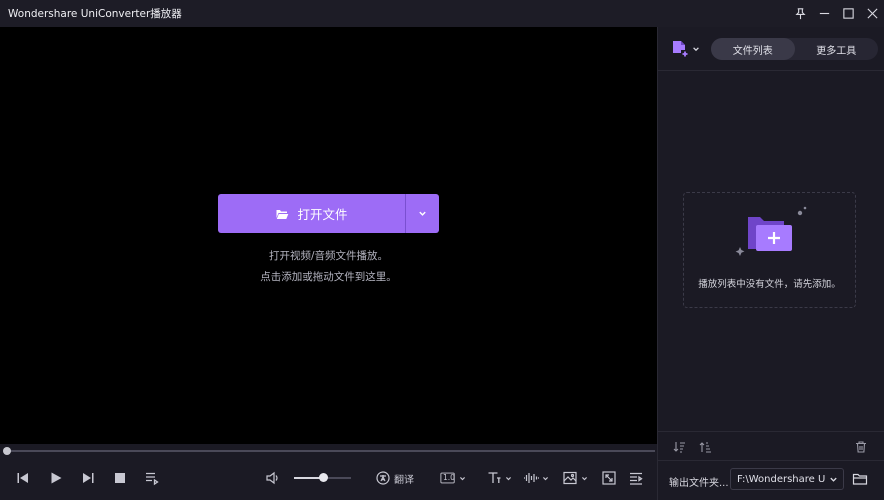 Image resolution: width=884 pixels, height=500 pixels. I want to click on speed-value: 1.0, so click(449, 477).